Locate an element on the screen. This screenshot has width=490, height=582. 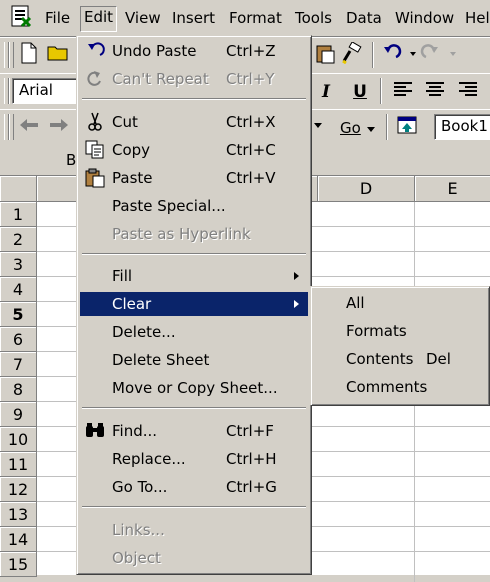
menu-item-label: Comments is located at coordinates (387, 387).